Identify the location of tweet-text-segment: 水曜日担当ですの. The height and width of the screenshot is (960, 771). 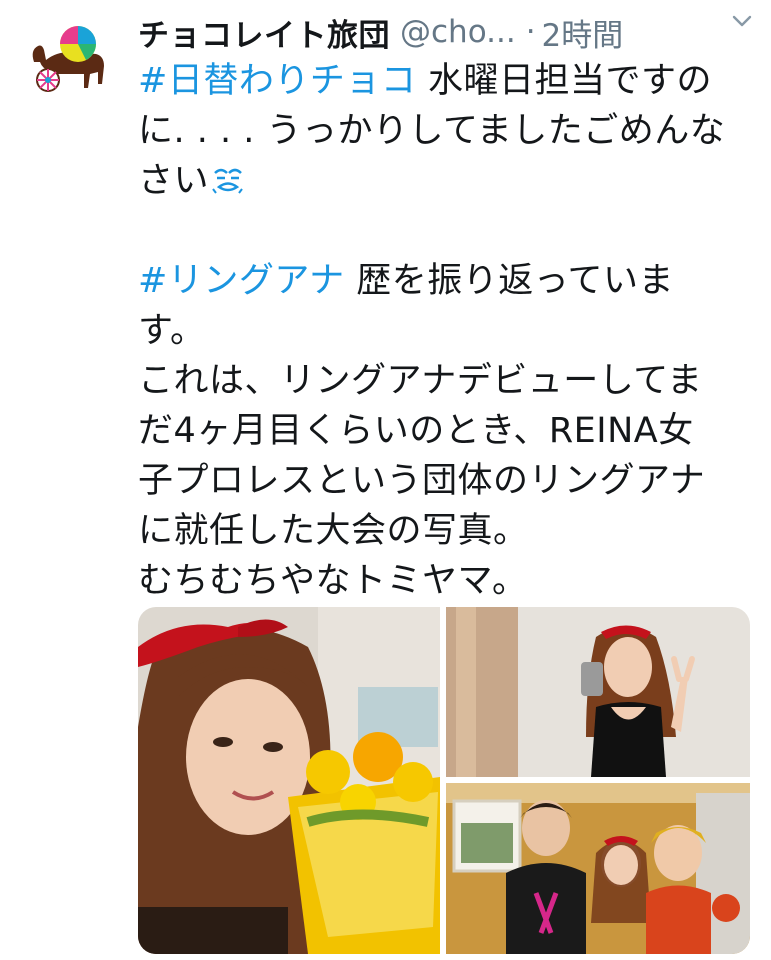
(564, 81).